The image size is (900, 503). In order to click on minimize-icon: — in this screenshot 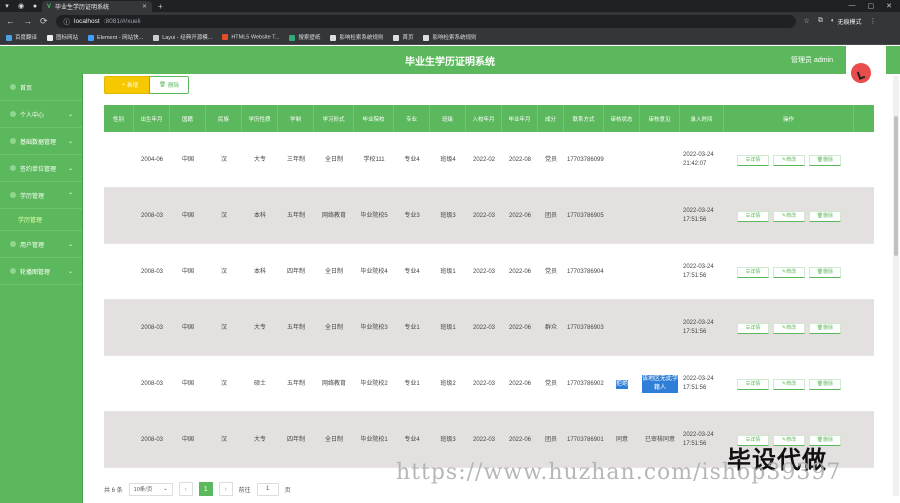, I will do `click(852, 6)`.